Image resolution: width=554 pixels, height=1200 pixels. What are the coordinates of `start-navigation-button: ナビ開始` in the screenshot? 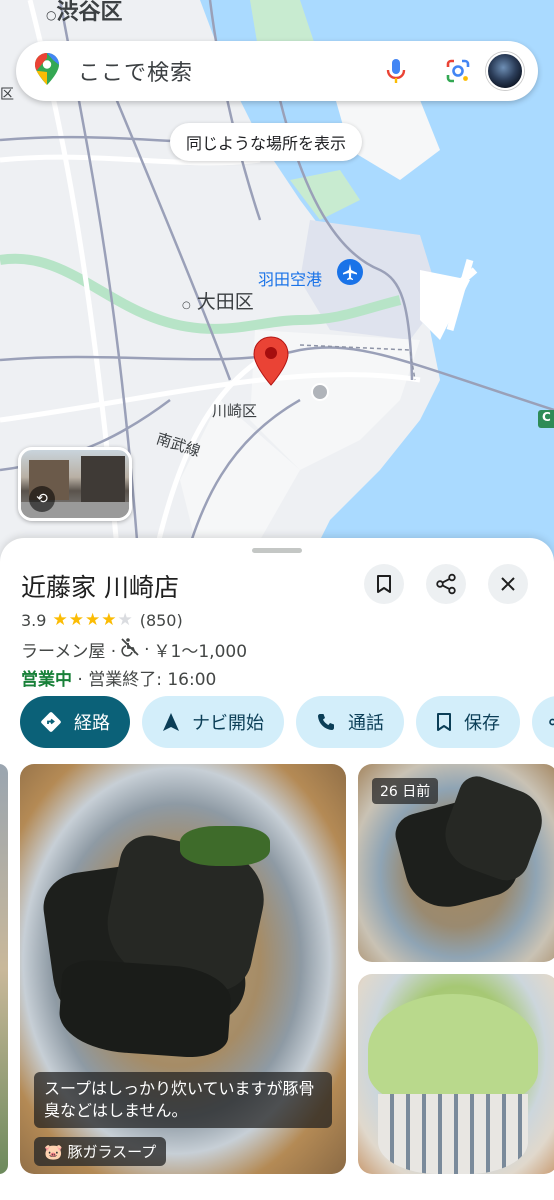 It's located at (213, 722).